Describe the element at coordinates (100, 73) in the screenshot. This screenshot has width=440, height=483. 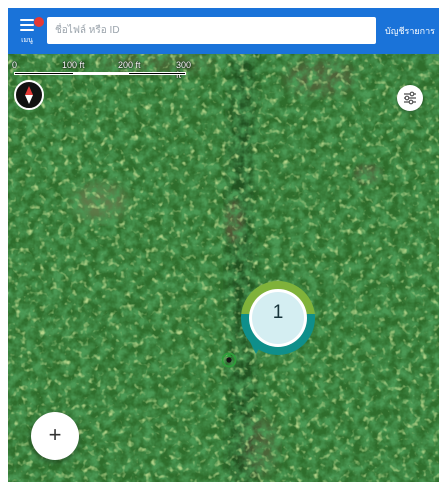
I see `scale-line` at that location.